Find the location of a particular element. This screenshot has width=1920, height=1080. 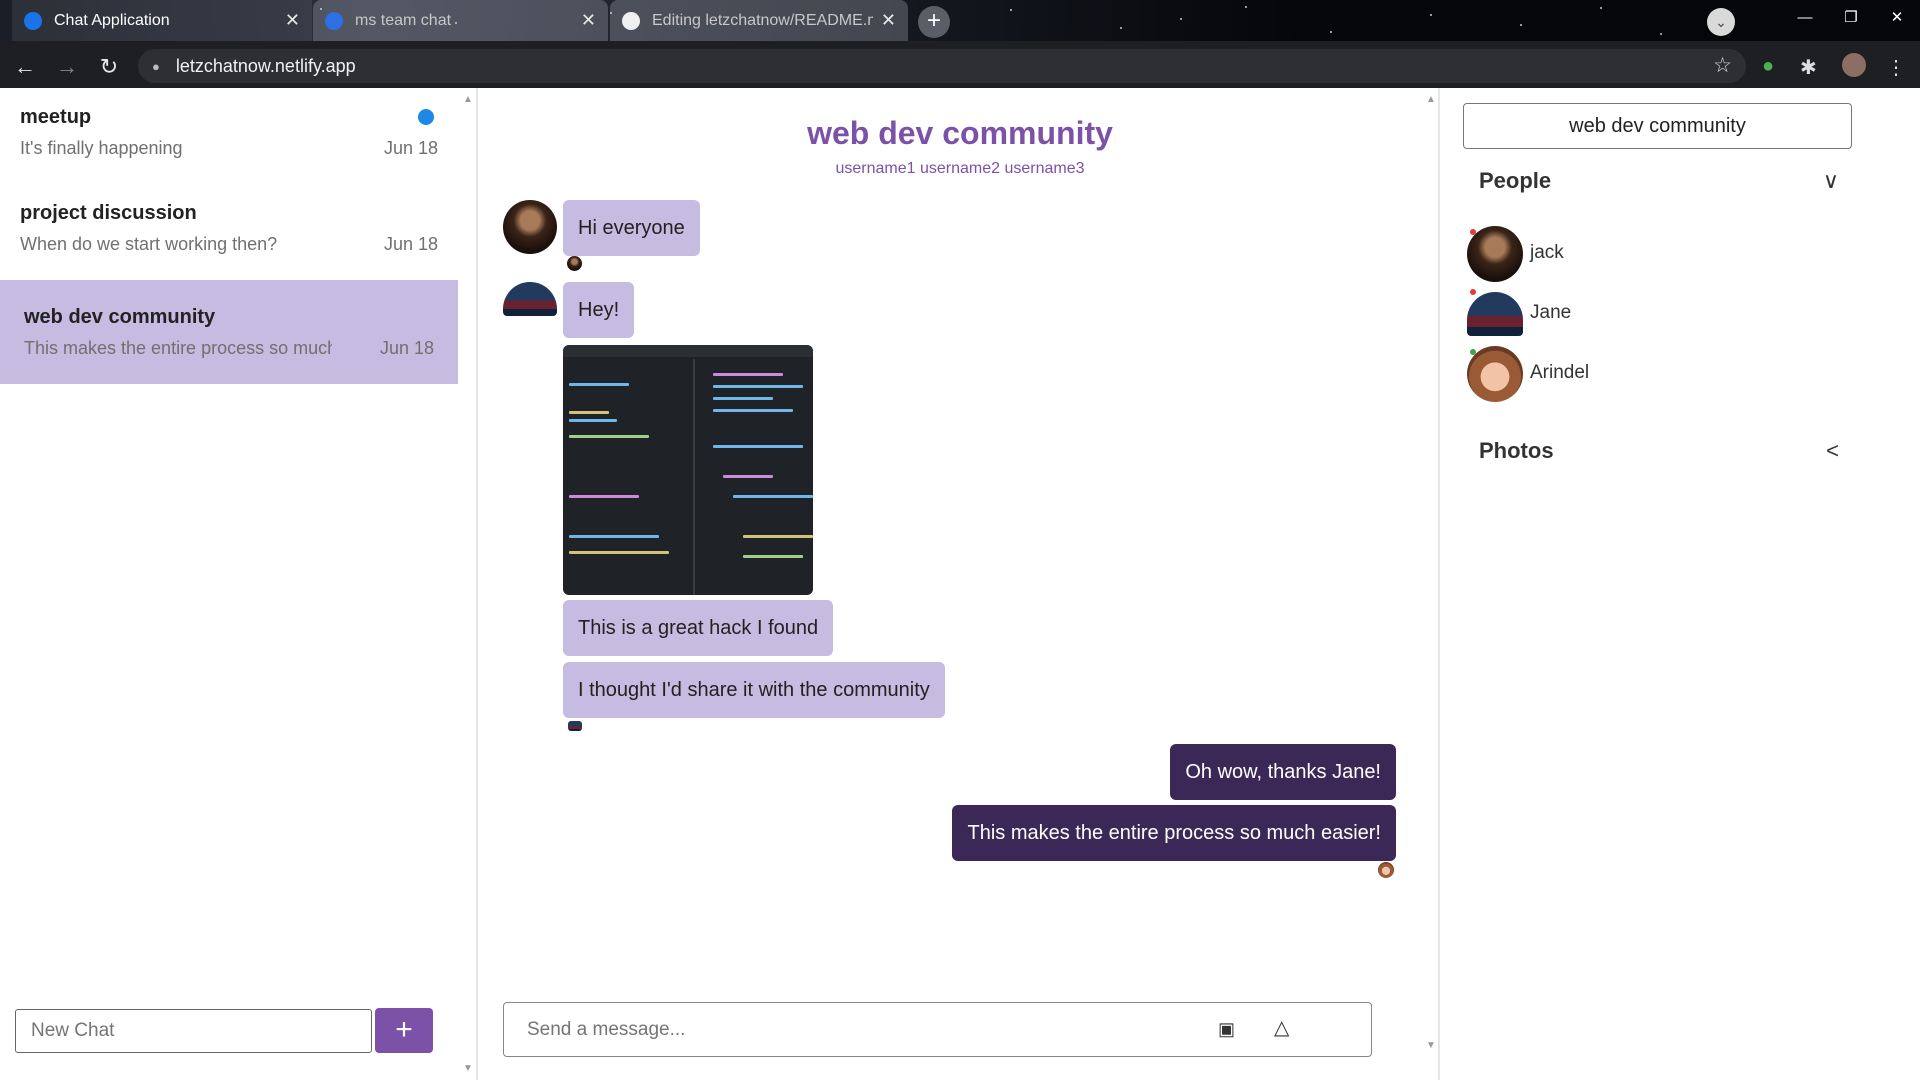

person-row: Jane is located at coordinates (1617, 314).